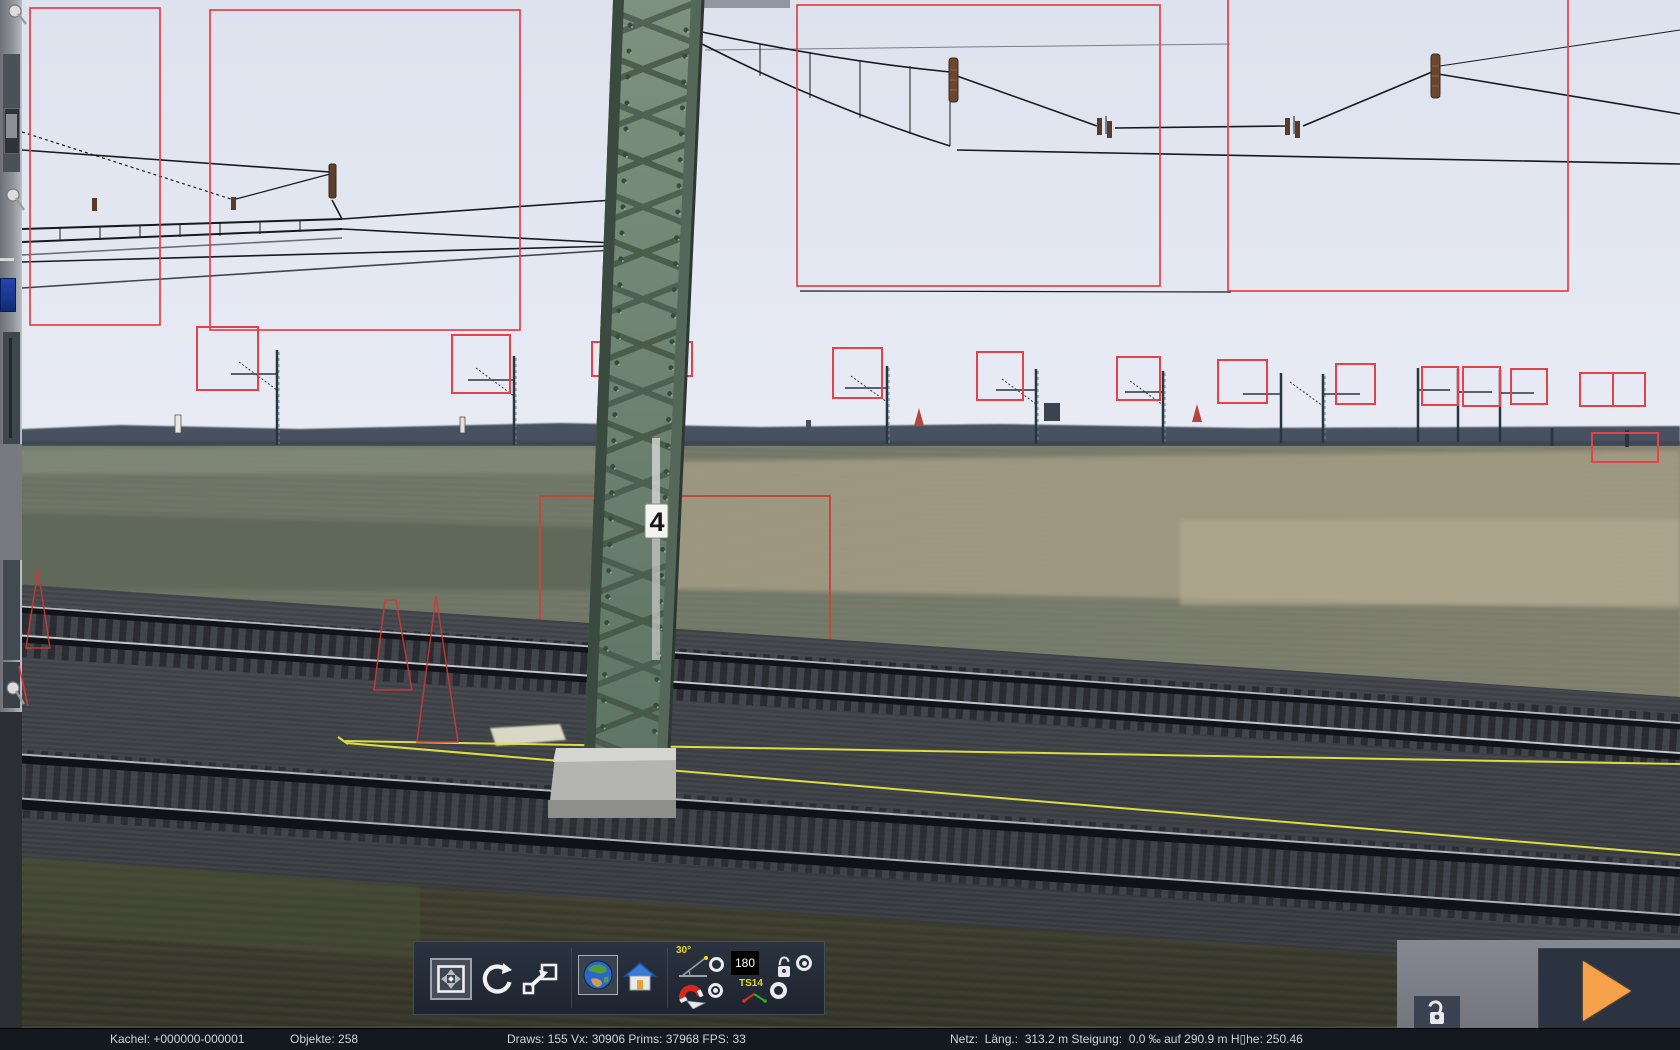 Image resolution: width=1680 pixels, height=1050 pixels. Describe the element at coordinates (693, 968) in the screenshot. I see `slope-angle-icon` at that location.